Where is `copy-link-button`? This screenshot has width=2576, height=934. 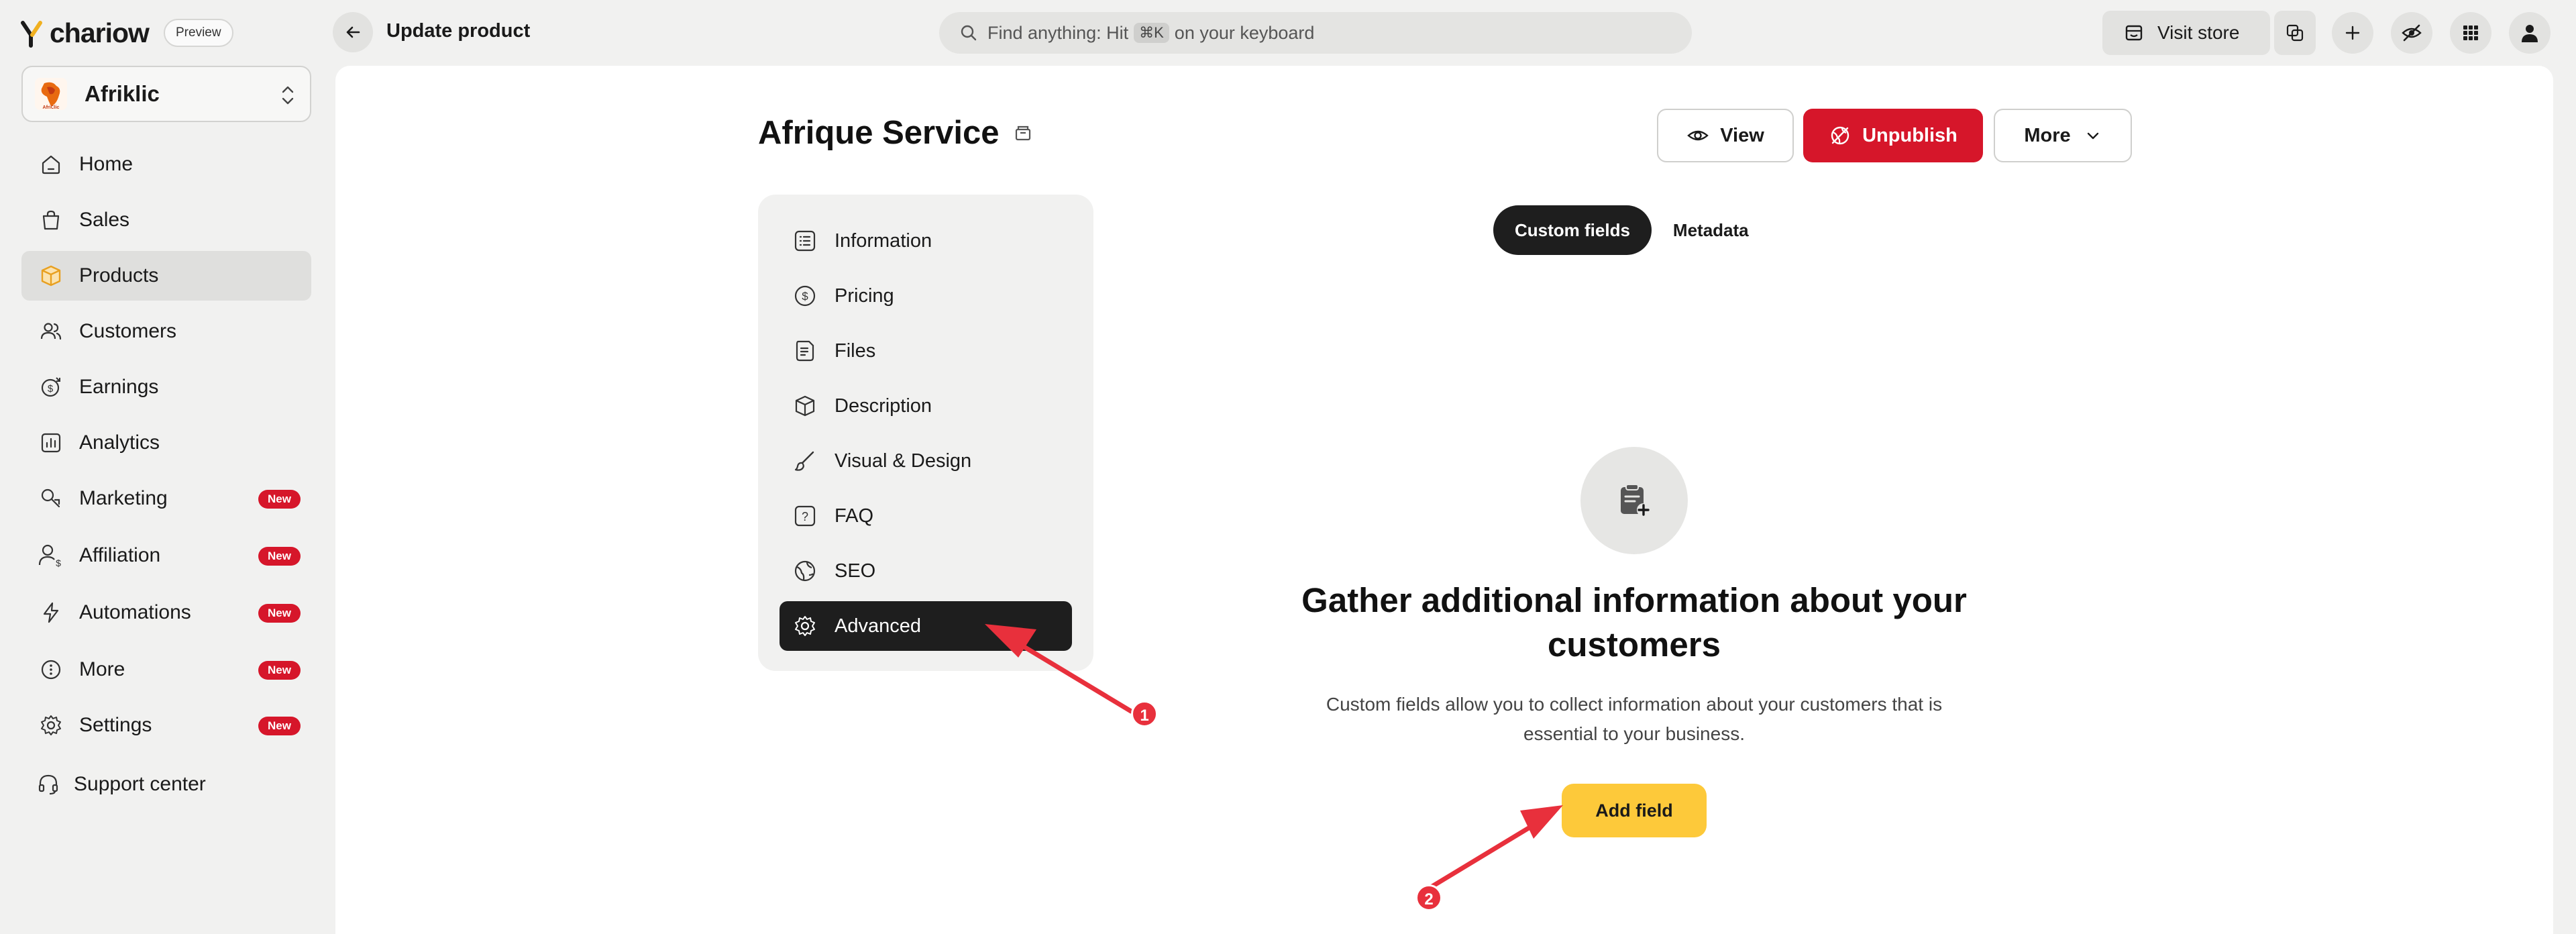 copy-link-button is located at coordinates (2295, 33).